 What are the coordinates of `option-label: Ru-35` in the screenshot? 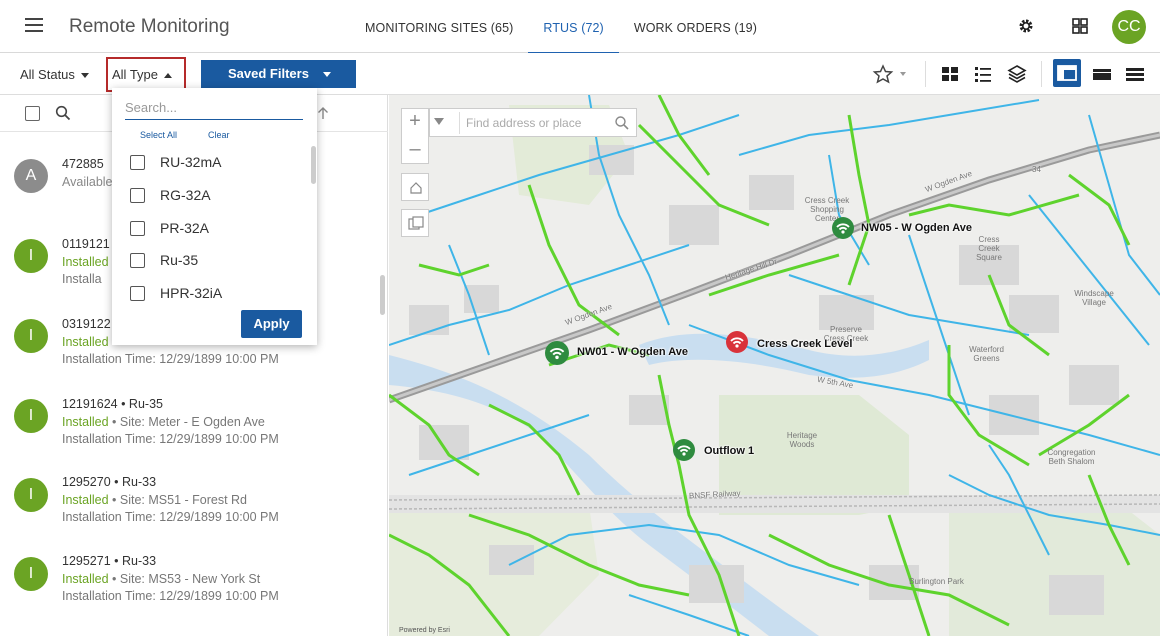 It's located at (179, 260).